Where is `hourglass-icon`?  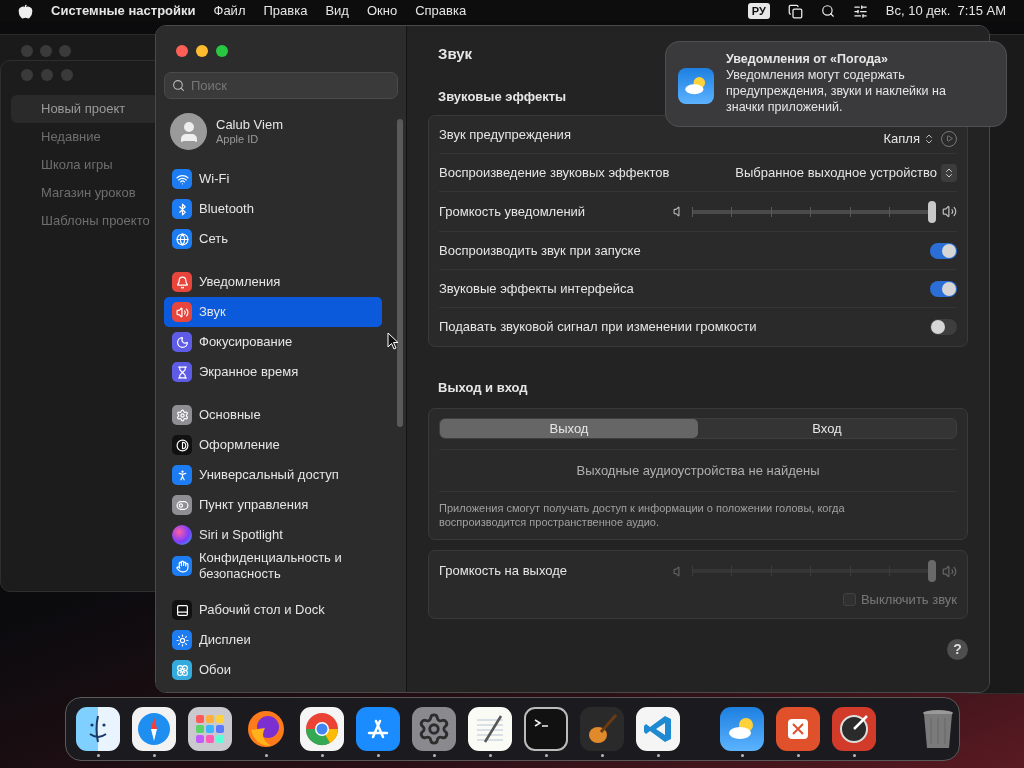 hourglass-icon is located at coordinates (182, 372).